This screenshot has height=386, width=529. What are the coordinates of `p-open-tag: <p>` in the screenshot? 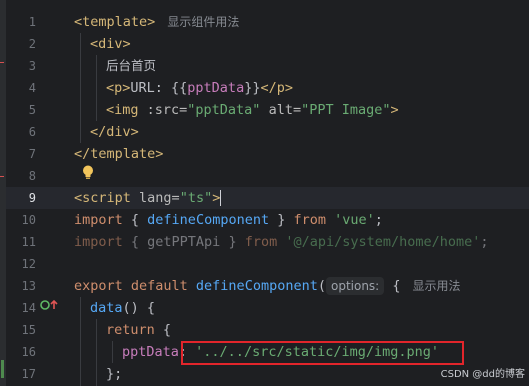 It's located at (118, 88).